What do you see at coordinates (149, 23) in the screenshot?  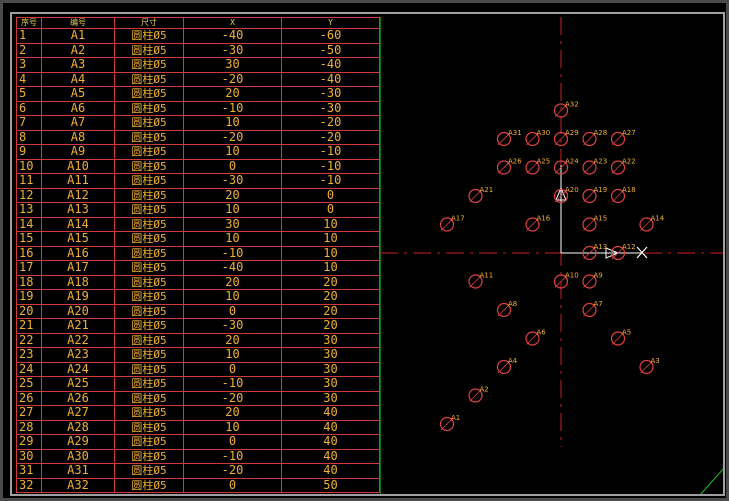 I see `header-size: 尺寸` at bounding box center [149, 23].